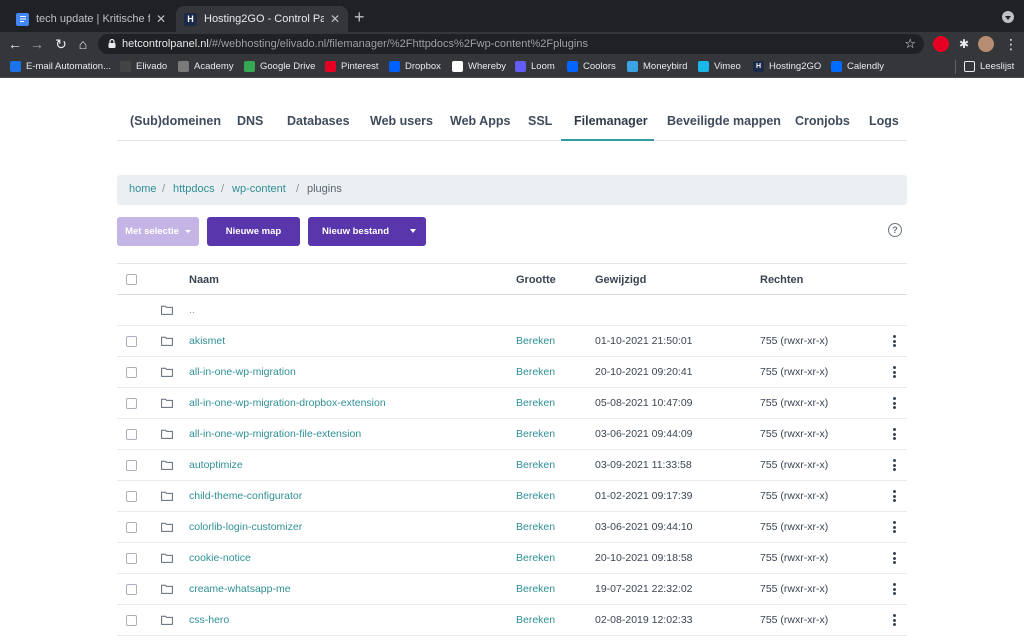 Image resolution: width=1024 pixels, height=640 pixels. Describe the element at coordinates (479, 66) in the screenshot. I see `bookmark-whereby: Whereby` at that location.